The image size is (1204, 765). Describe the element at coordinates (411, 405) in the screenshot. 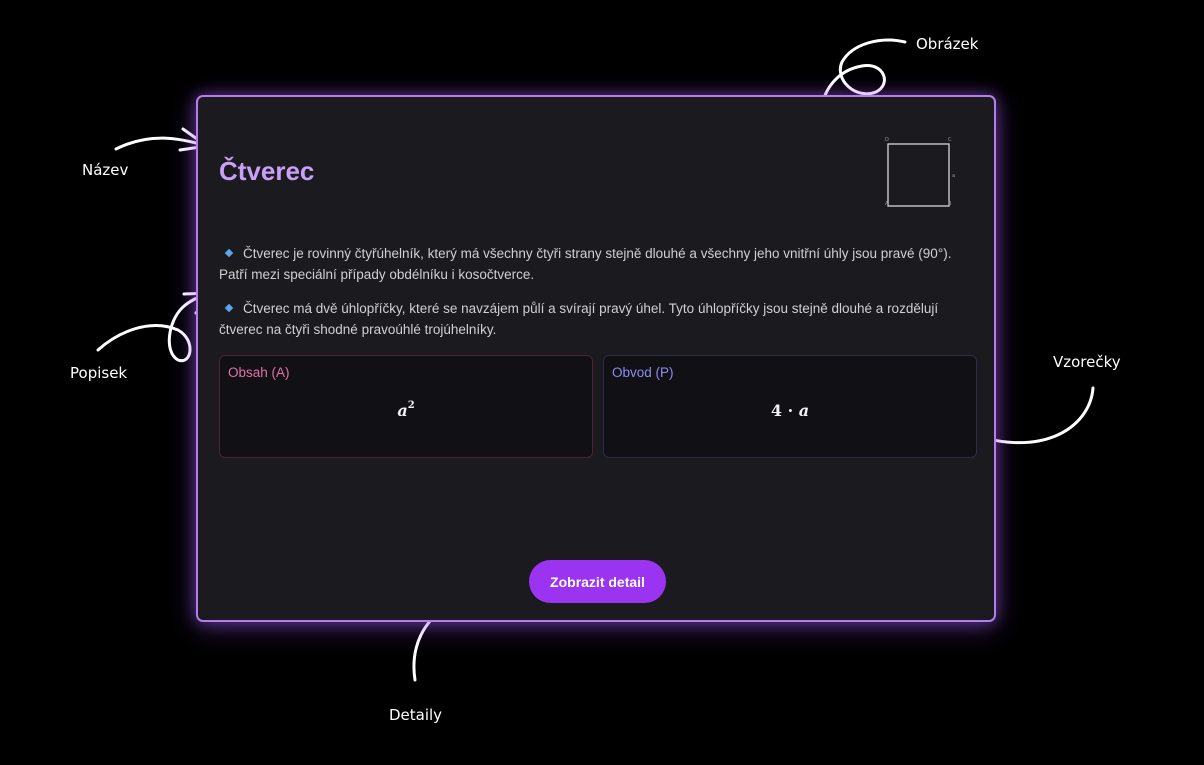

I see `formula-area-exponent: 2` at that location.